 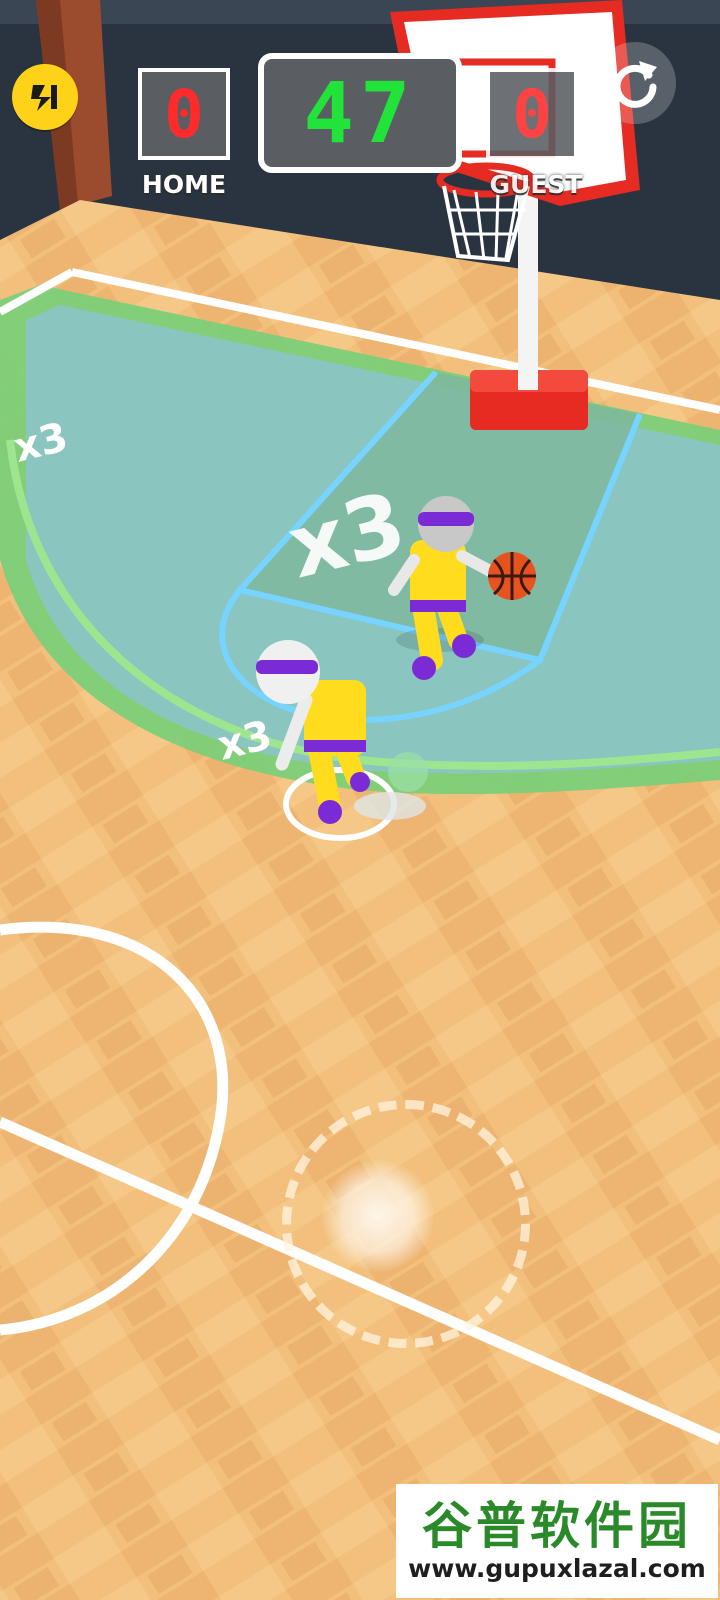 I want to click on guest-score: 0, so click(x=532, y=114).